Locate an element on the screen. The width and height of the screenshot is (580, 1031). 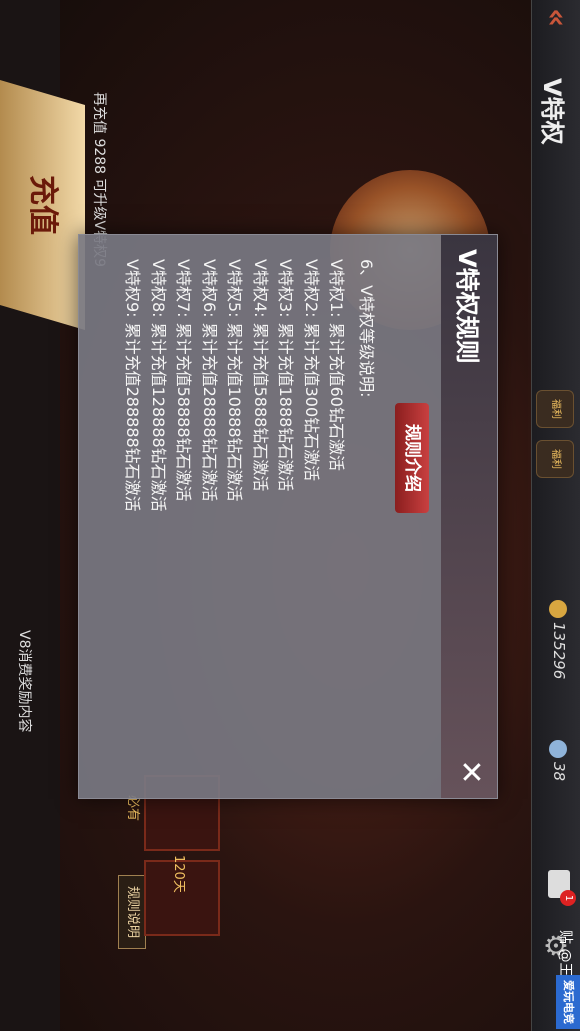
top-bar: « V特权 福利 福利 135296 38 1 ⚙ is located at coordinates (555, 515).